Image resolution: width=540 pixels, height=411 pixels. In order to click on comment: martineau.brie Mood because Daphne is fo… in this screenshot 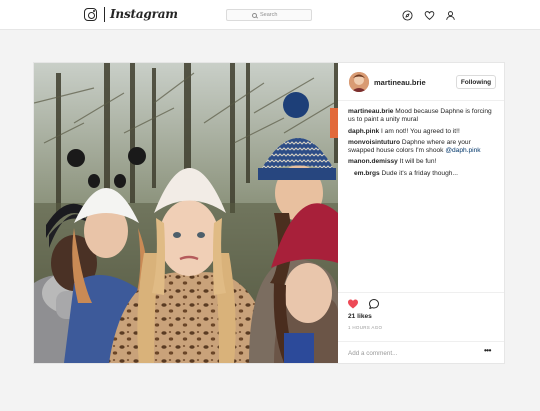, I will do `click(423, 116)`.